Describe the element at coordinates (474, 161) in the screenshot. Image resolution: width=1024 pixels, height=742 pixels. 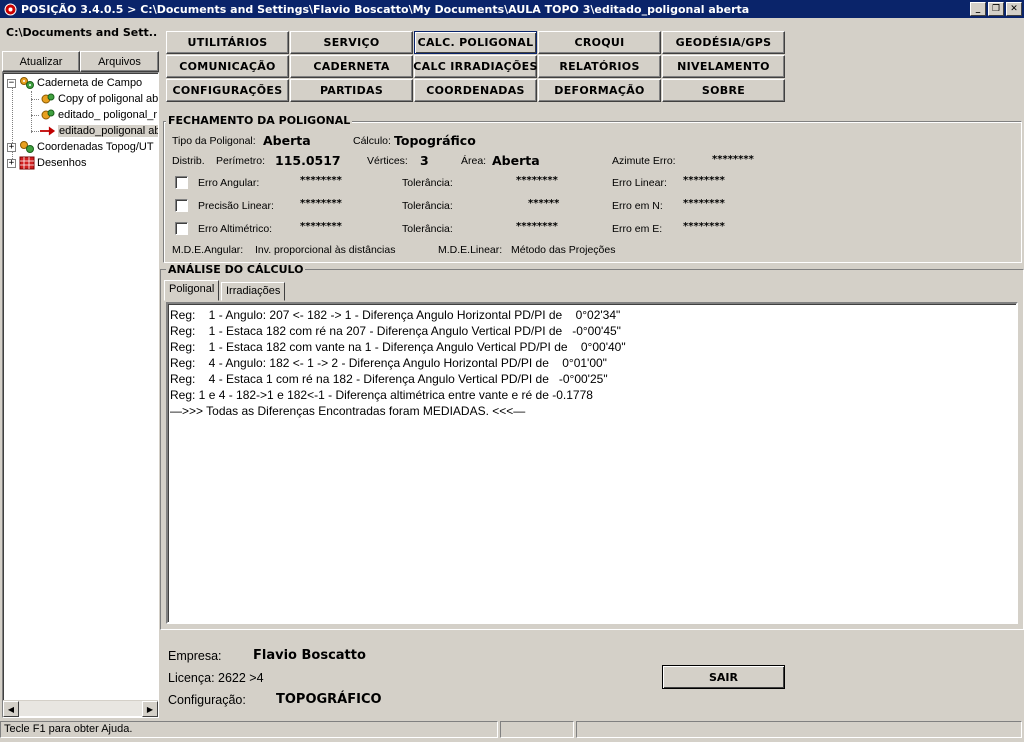
I see `area-label: Área:` at that location.